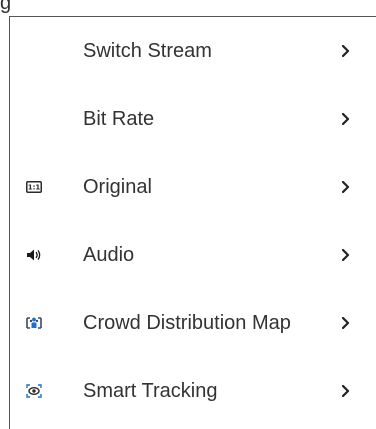 The width and height of the screenshot is (376, 429). I want to click on menu-item-label: Bit Rate, so click(119, 119).